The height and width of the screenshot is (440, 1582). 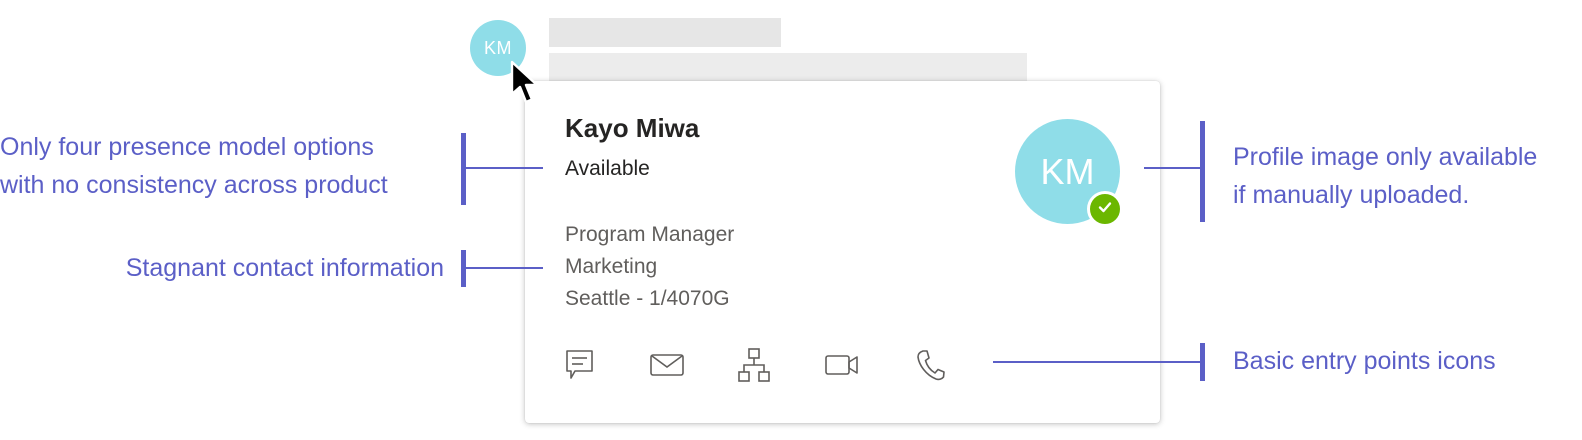 I want to click on department: Marketing, so click(x=611, y=266).